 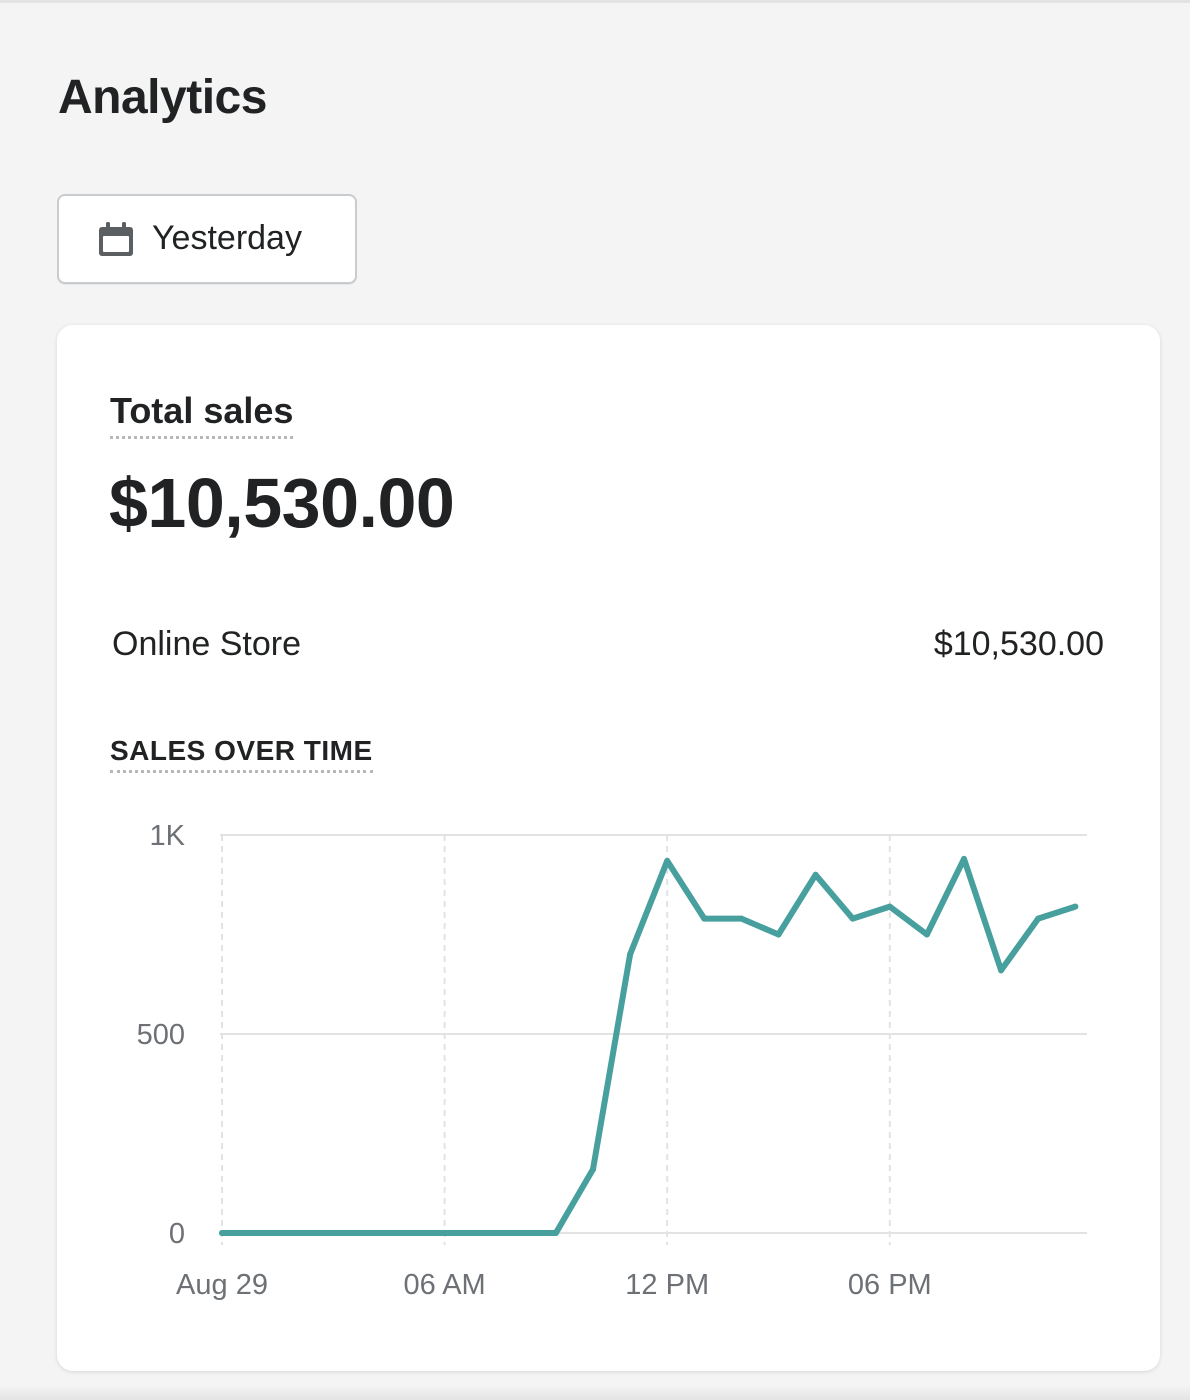 I want to click on calendar-icon, so click(x=116, y=239).